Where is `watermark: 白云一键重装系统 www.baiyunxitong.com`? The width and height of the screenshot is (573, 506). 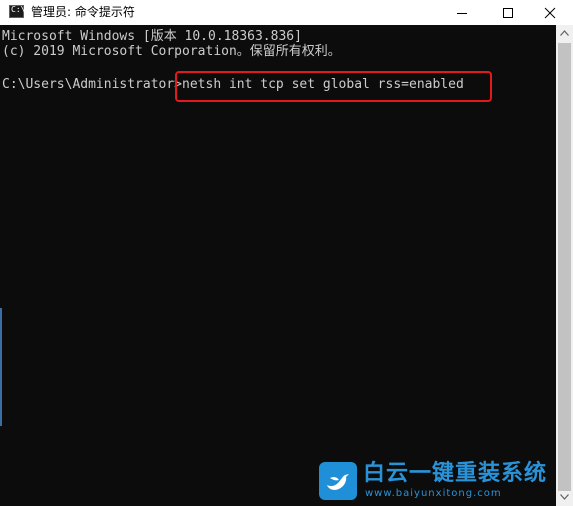
watermark: 白云一键重装系统 www.baiyunxitong.com is located at coordinates (441, 481).